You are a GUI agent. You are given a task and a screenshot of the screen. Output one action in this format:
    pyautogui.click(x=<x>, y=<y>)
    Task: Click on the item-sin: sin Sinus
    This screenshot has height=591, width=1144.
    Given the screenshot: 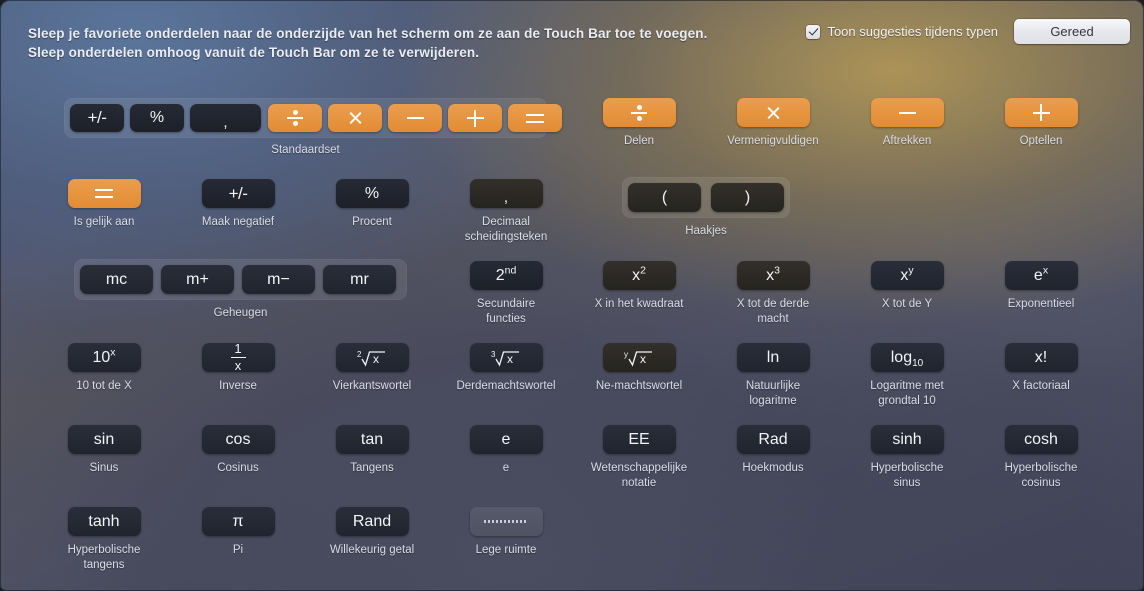 What is the action you would take?
    pyautogui.click(x=104, y=450)
    